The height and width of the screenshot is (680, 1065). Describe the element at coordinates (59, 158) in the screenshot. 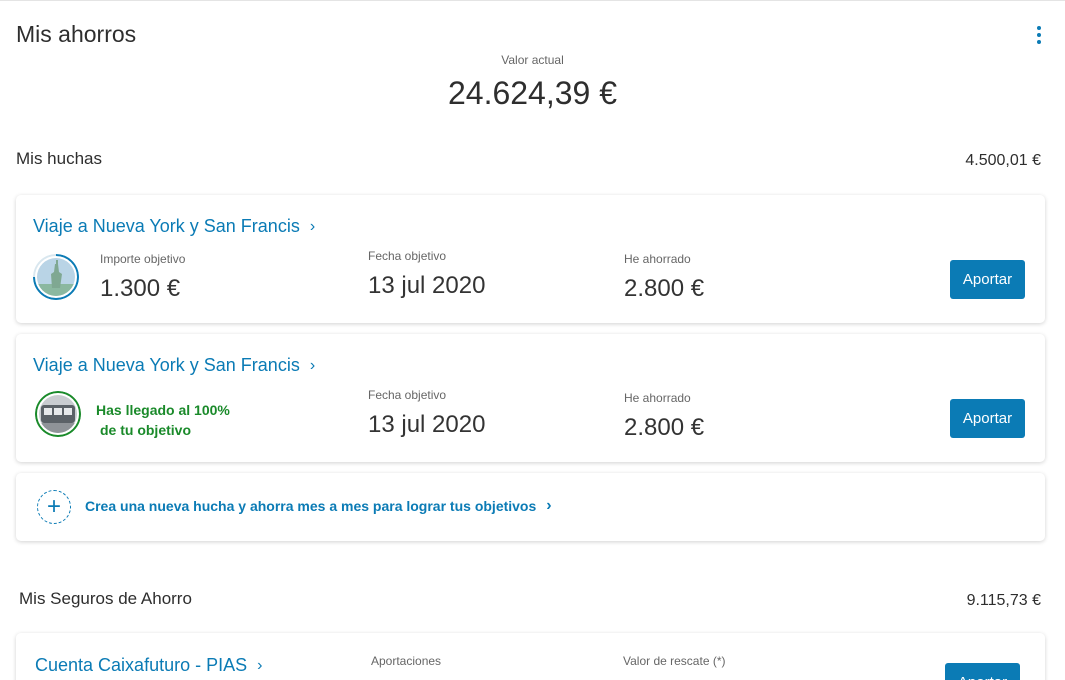

I see `huchas-section-title: Mis huchas` at that location.